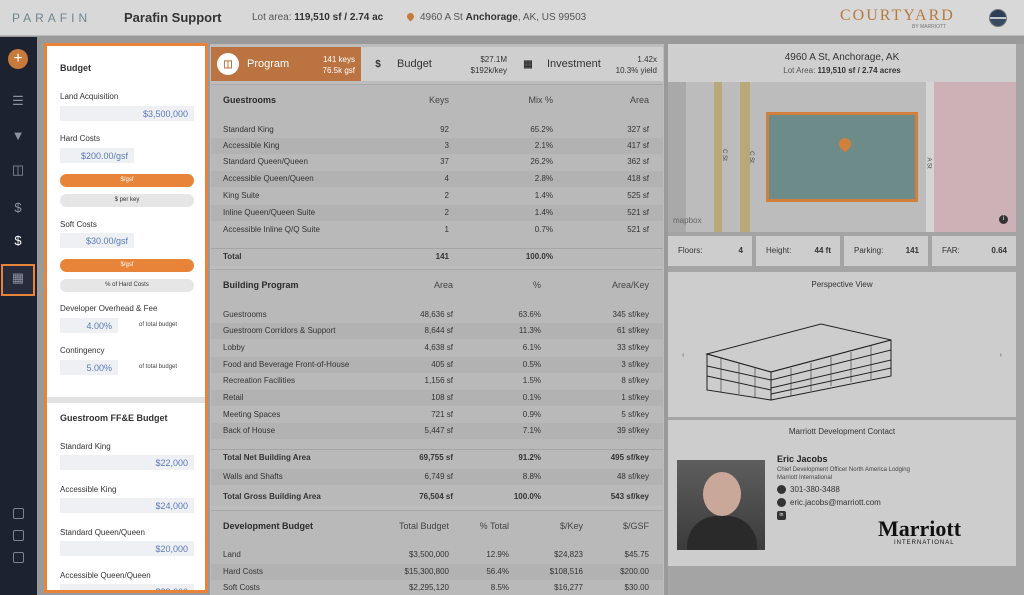 The height and width of the screenshot is (595, 1024). I want to click on hard-costs-input: $200.00/gsf, so click(97, 155).